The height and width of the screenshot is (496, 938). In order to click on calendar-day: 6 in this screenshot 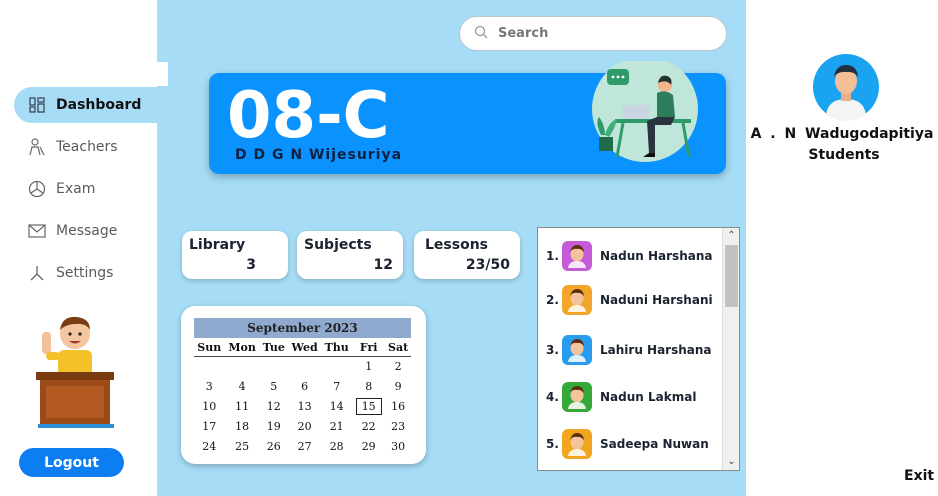, I will do `click(304, 386)`.